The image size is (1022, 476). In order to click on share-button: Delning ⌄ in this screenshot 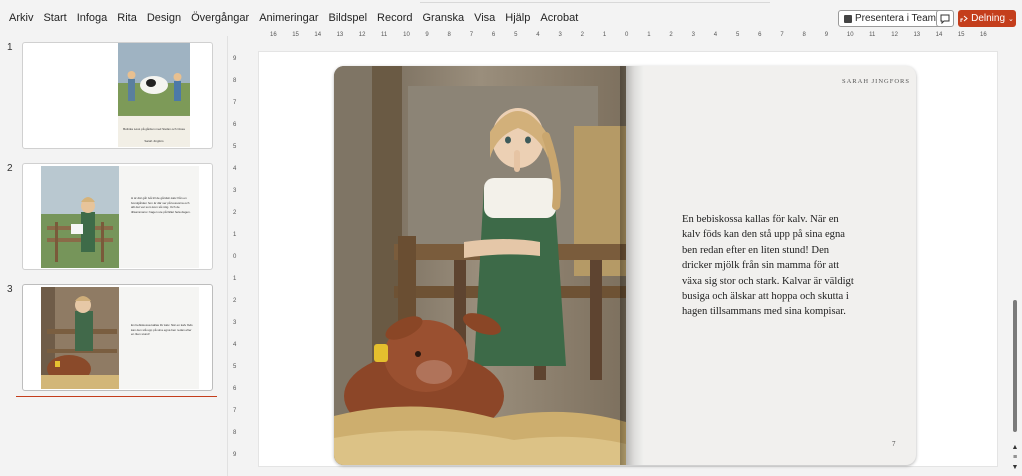, I will do `click(987, 18)`.